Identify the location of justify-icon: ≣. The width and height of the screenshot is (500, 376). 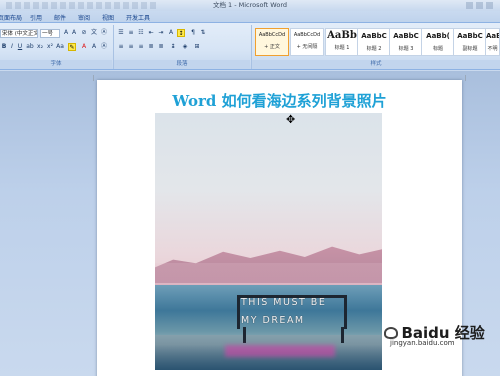
(151, 47).